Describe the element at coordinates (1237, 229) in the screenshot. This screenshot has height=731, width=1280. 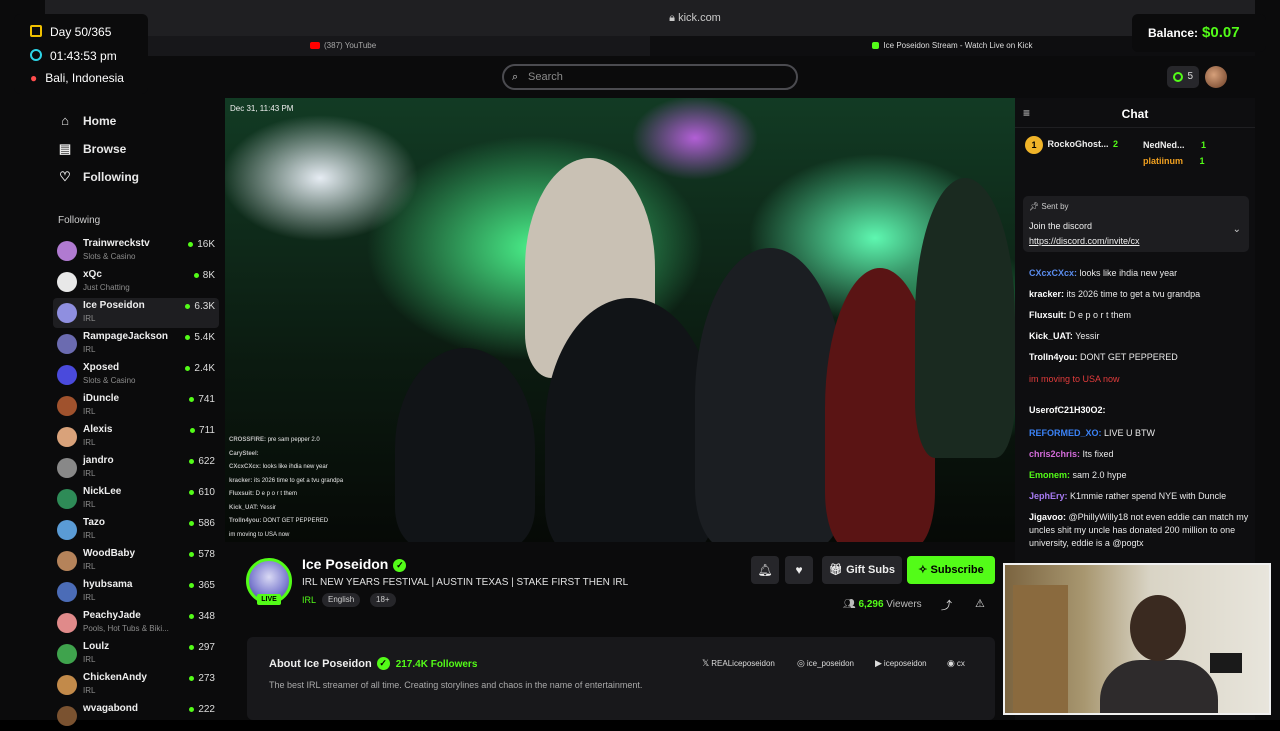
I see `chevron-down-icon: ⌄` at that location.